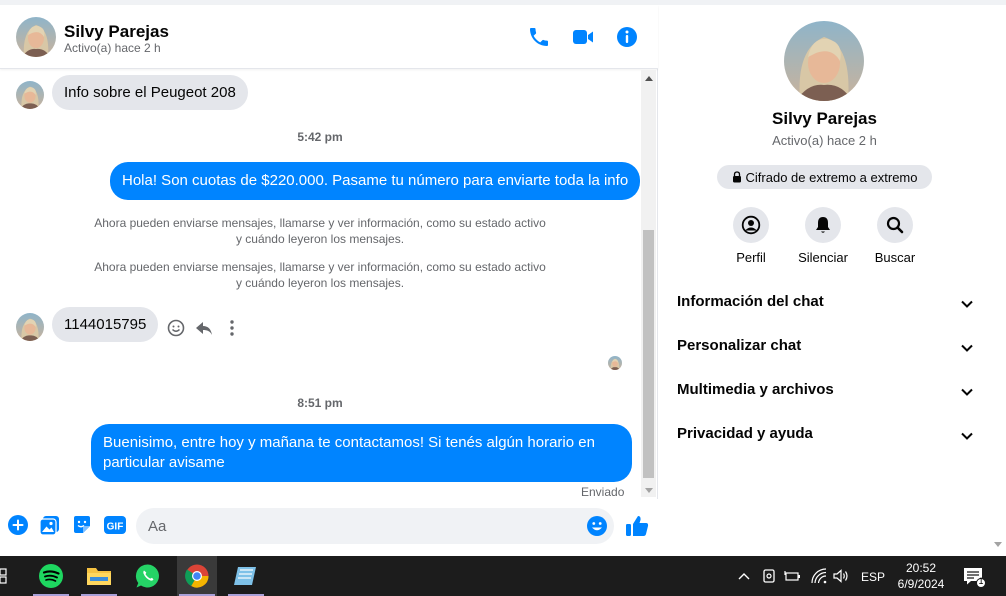 The height and width of the screenshot is (596, 1006). Describe the element at coordinates (921, 576) in the screenshot. I see `clock: 20:52 6/9/2024` at that location.